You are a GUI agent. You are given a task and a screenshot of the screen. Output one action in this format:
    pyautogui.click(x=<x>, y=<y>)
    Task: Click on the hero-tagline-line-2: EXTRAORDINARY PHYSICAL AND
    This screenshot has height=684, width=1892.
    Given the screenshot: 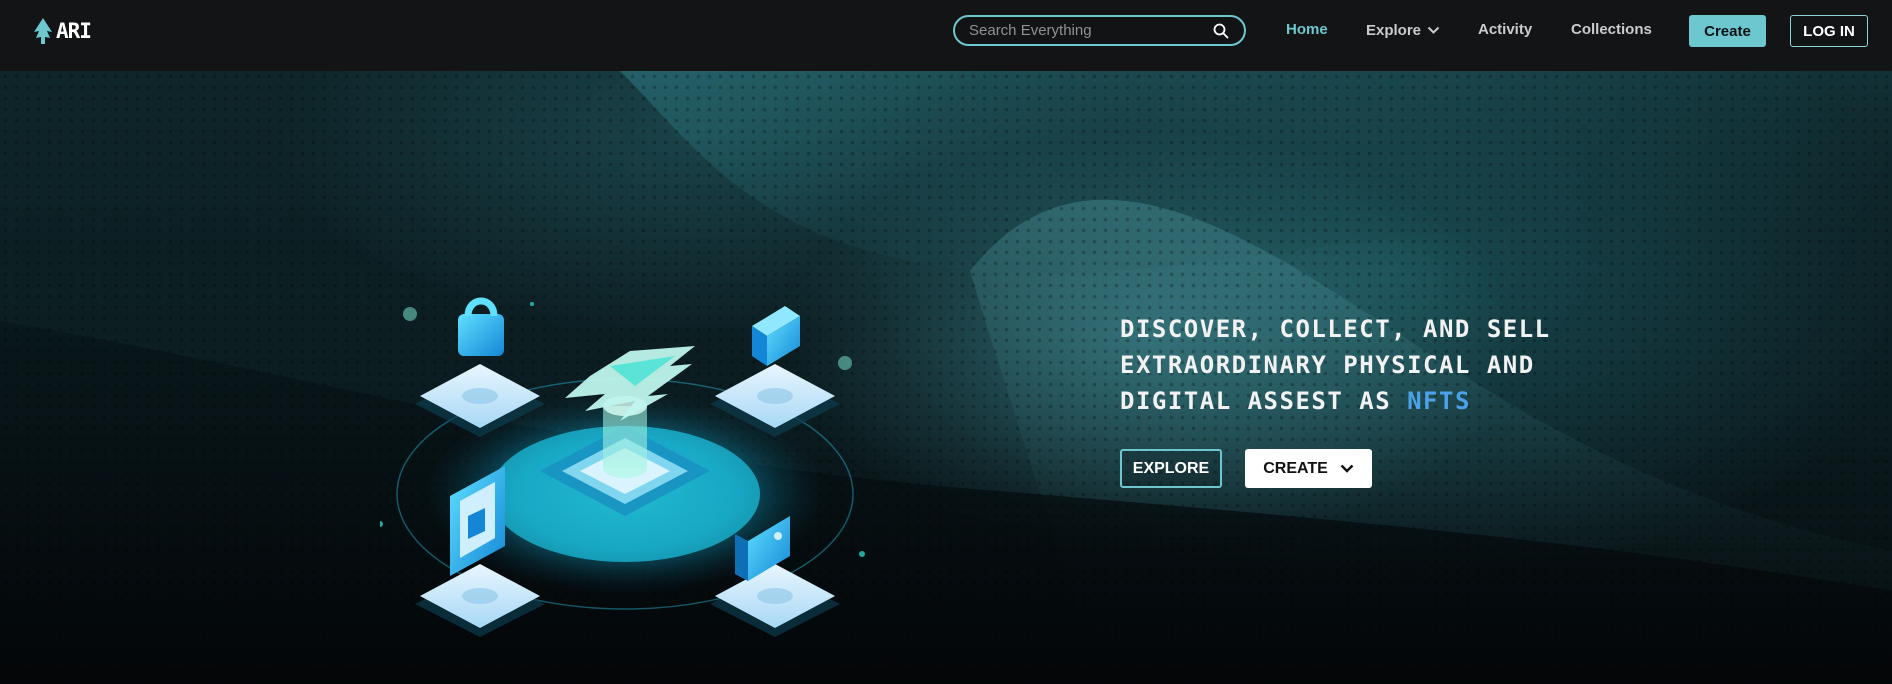 What is the action you would take?
    pyautogui.click(x=1327, y=365)
    